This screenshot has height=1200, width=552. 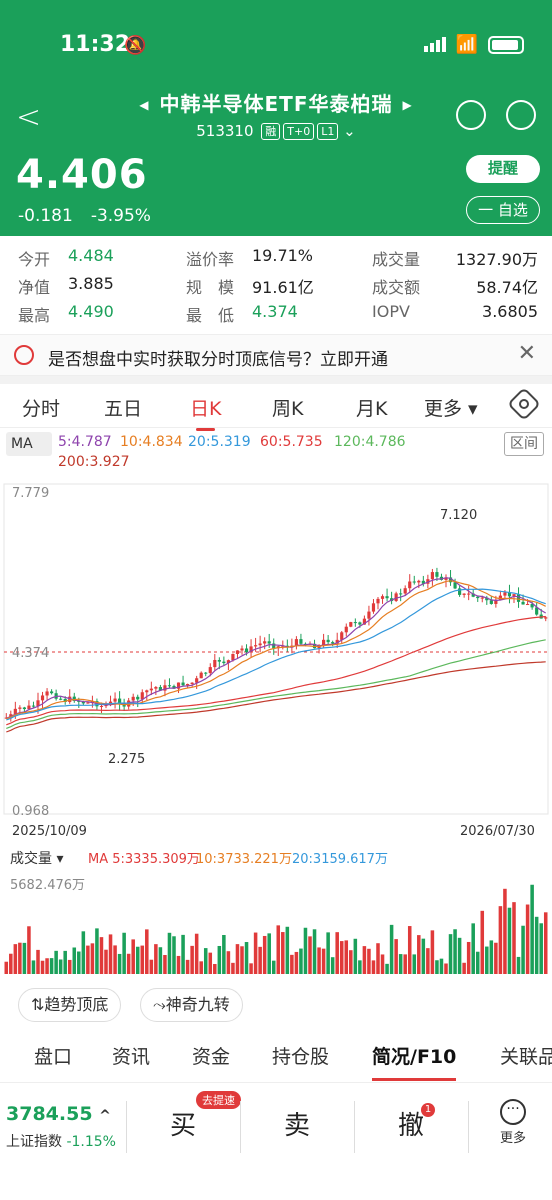 What do you see at coordinates (53, 1055) in the screenshot?
I see `tab-order-book: 盘口` at bounding box center [53, 1055].